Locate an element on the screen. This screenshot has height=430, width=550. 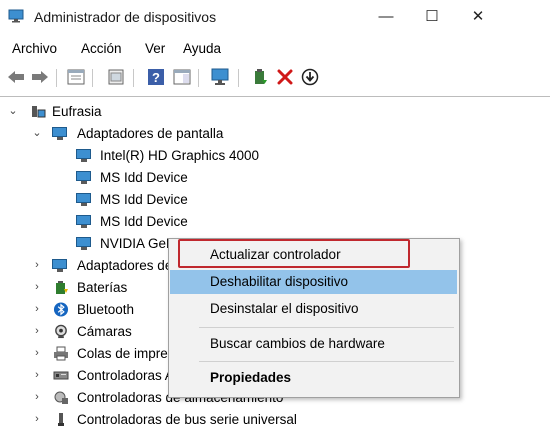
battery-icon is located at coordinates (62, 287).